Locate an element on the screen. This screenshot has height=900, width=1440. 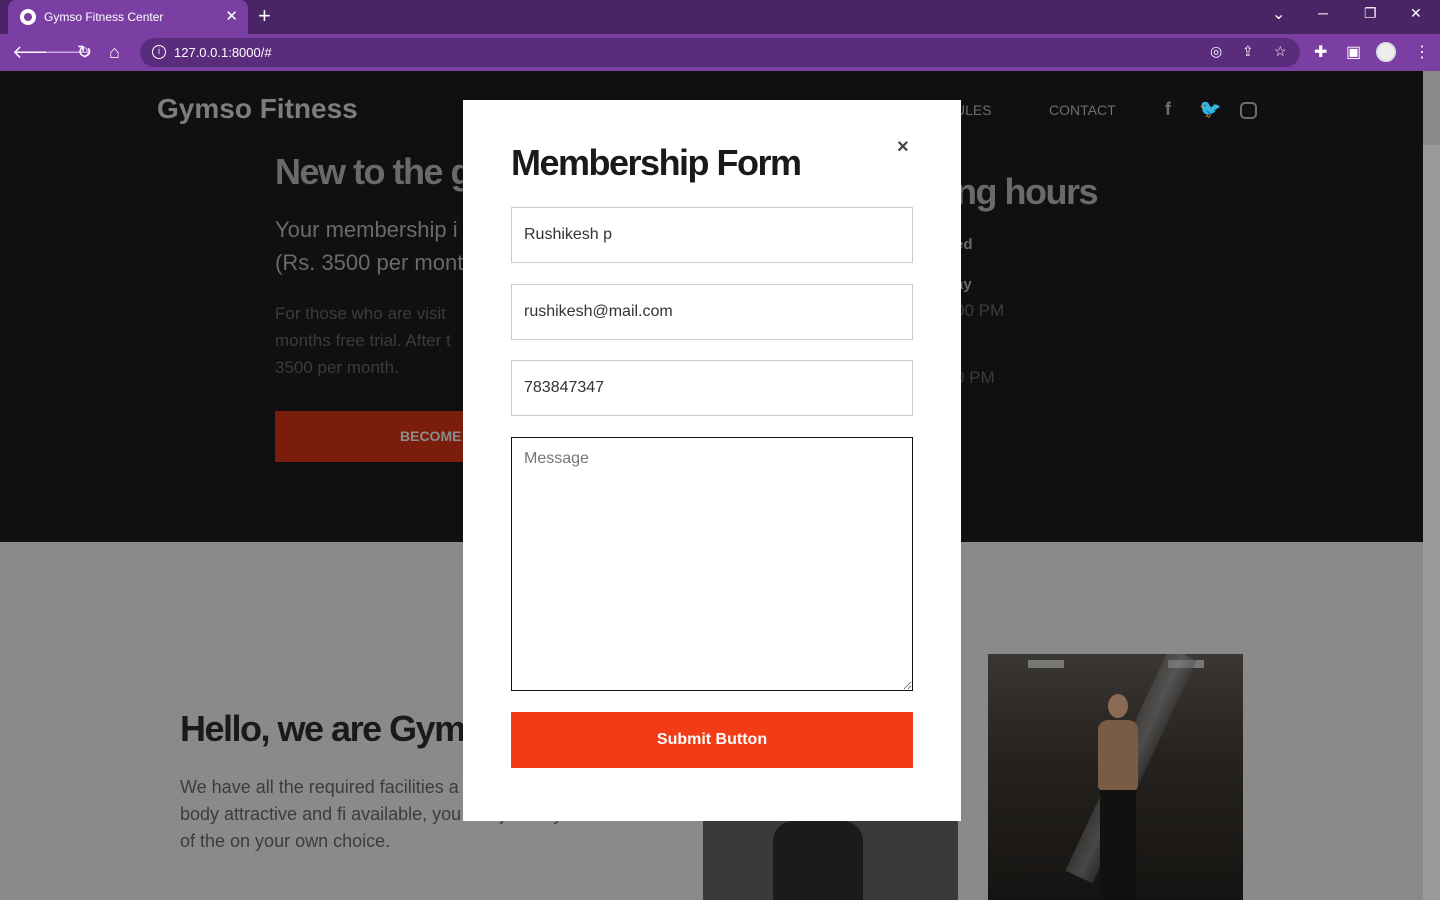
athlete-head is located at coordinates (1118, 706).